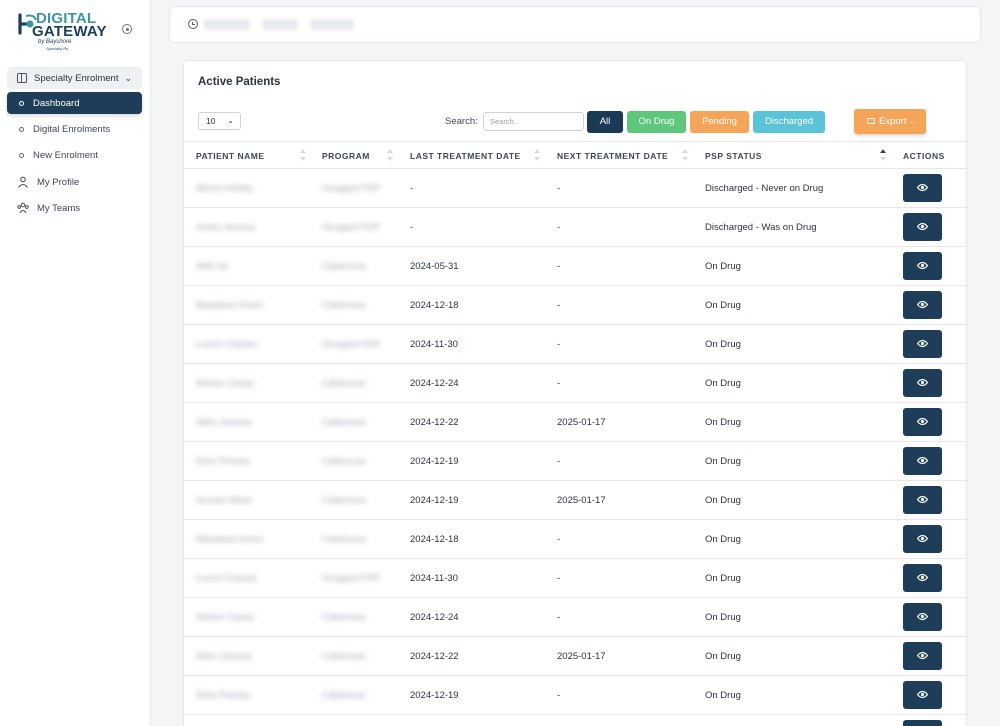 This screenshot has height=726, width=1000. I want to click on last-treatment-cell: 2024-12-18, so click(434, 539).